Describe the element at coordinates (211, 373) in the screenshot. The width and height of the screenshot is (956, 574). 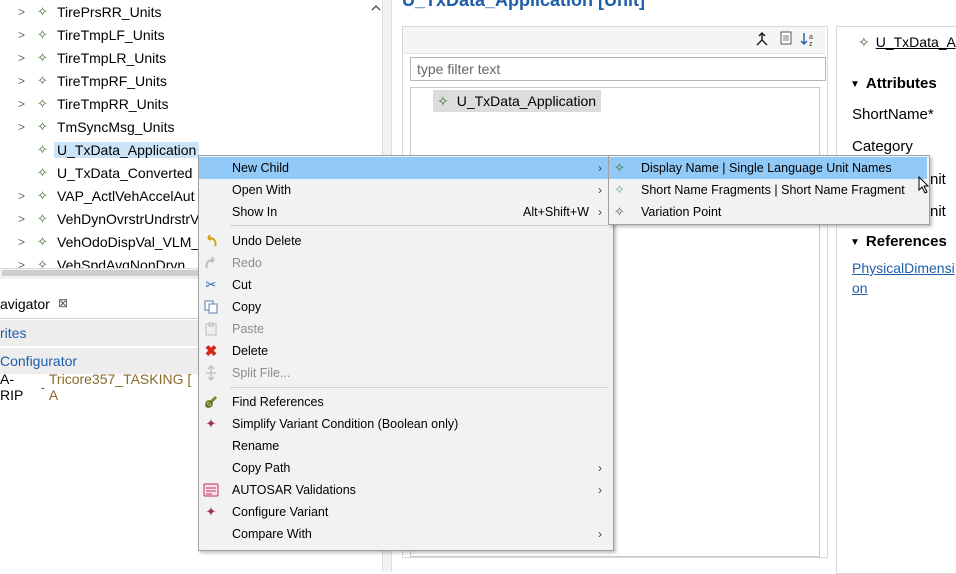
I see `split-icon` at that location.